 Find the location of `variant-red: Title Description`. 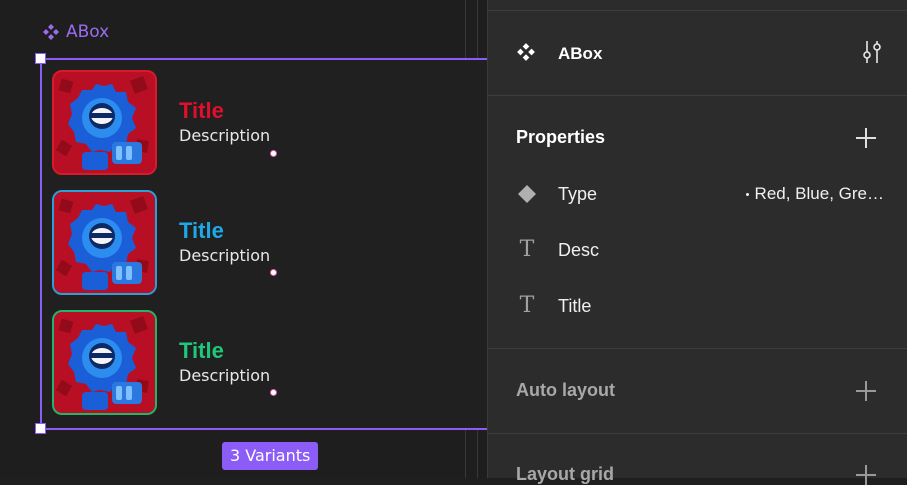

variant-red: Title Description is located at coordinates (164, 122).